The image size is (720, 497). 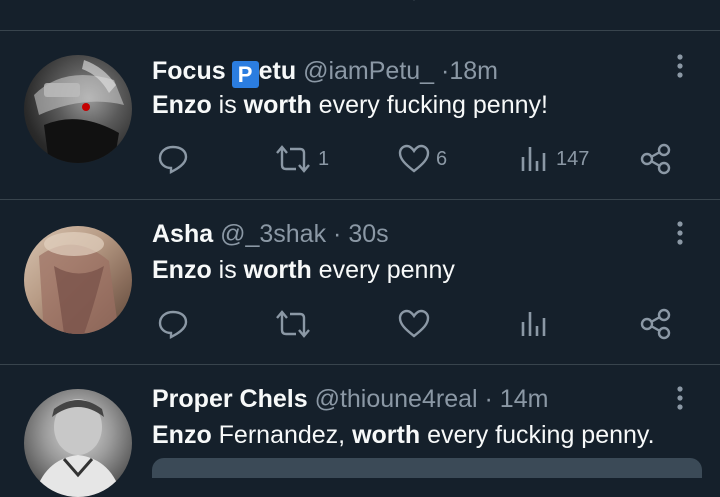 I want to click on display-name: Asha, so click(x=182, y=234).